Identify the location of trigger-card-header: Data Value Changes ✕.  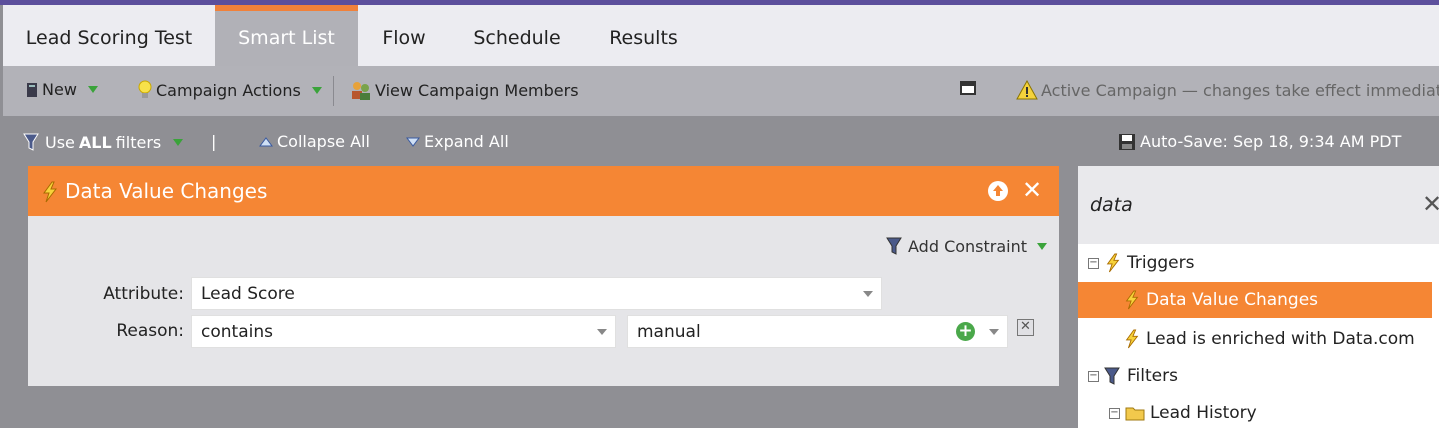
(543, 191).